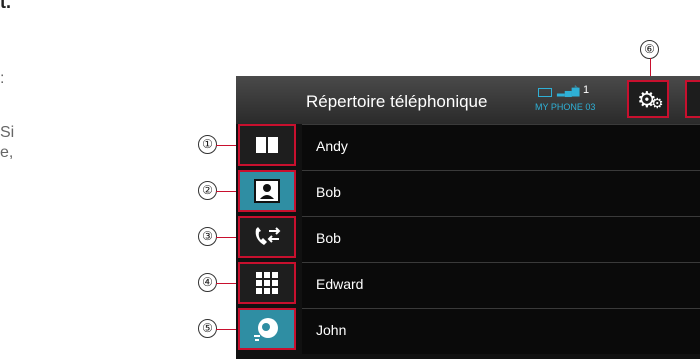 The height and width of the screenshot is (359, 700). Describe the element at coordinates (501, 147) in the screenshot. I see `contact-row: Andy` at that location.